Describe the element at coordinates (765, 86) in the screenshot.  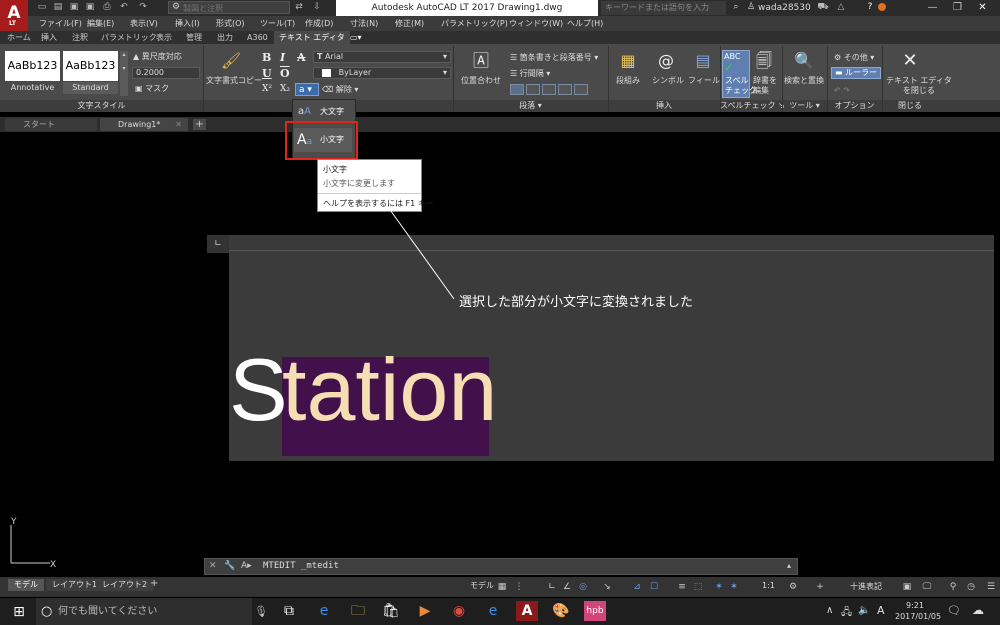
I see `edit-dictionary-label: 辞書を 編集` at that location.